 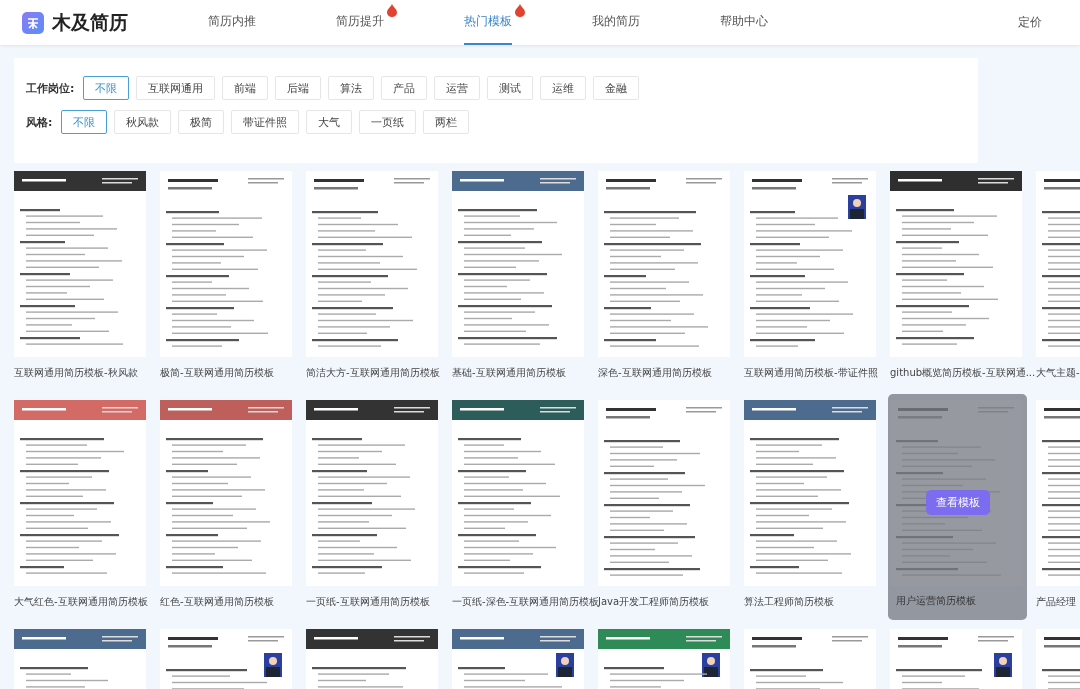 What do you see at coordinates (50, 88) in the screenshot?
I see `filter-label: 工作岗位:` at bounding box center [50, 88].